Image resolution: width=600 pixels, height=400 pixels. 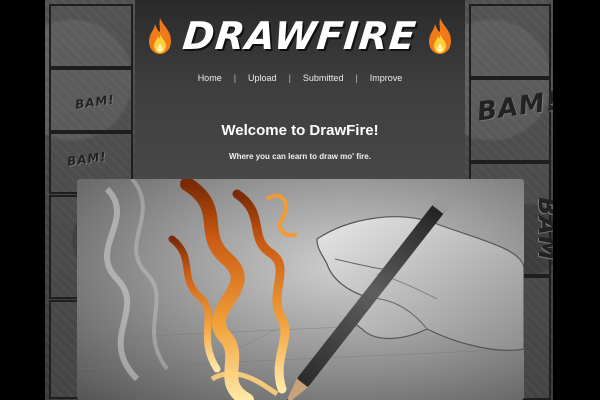 I want to click on nav-link-upload: Upload, so click(x=262, y=78).